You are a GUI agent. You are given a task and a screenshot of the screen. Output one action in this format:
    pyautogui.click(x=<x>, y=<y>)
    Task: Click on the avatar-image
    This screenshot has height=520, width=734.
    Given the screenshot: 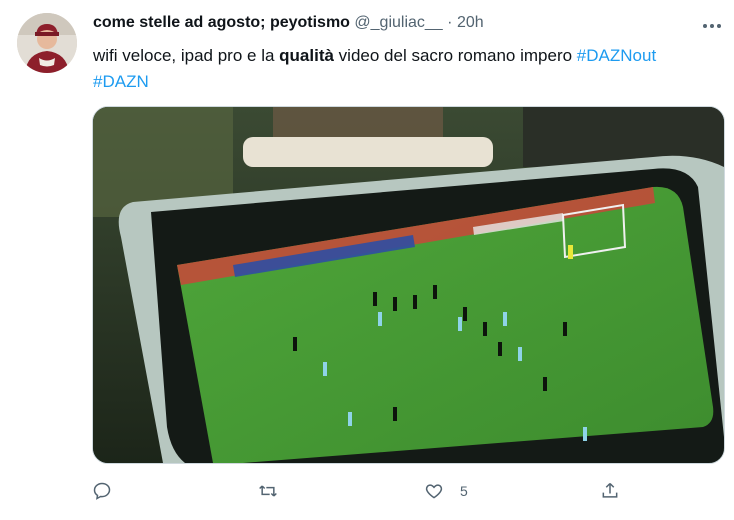 What is the action you would take?
    pyautogui.click(x=47, y=43)
    